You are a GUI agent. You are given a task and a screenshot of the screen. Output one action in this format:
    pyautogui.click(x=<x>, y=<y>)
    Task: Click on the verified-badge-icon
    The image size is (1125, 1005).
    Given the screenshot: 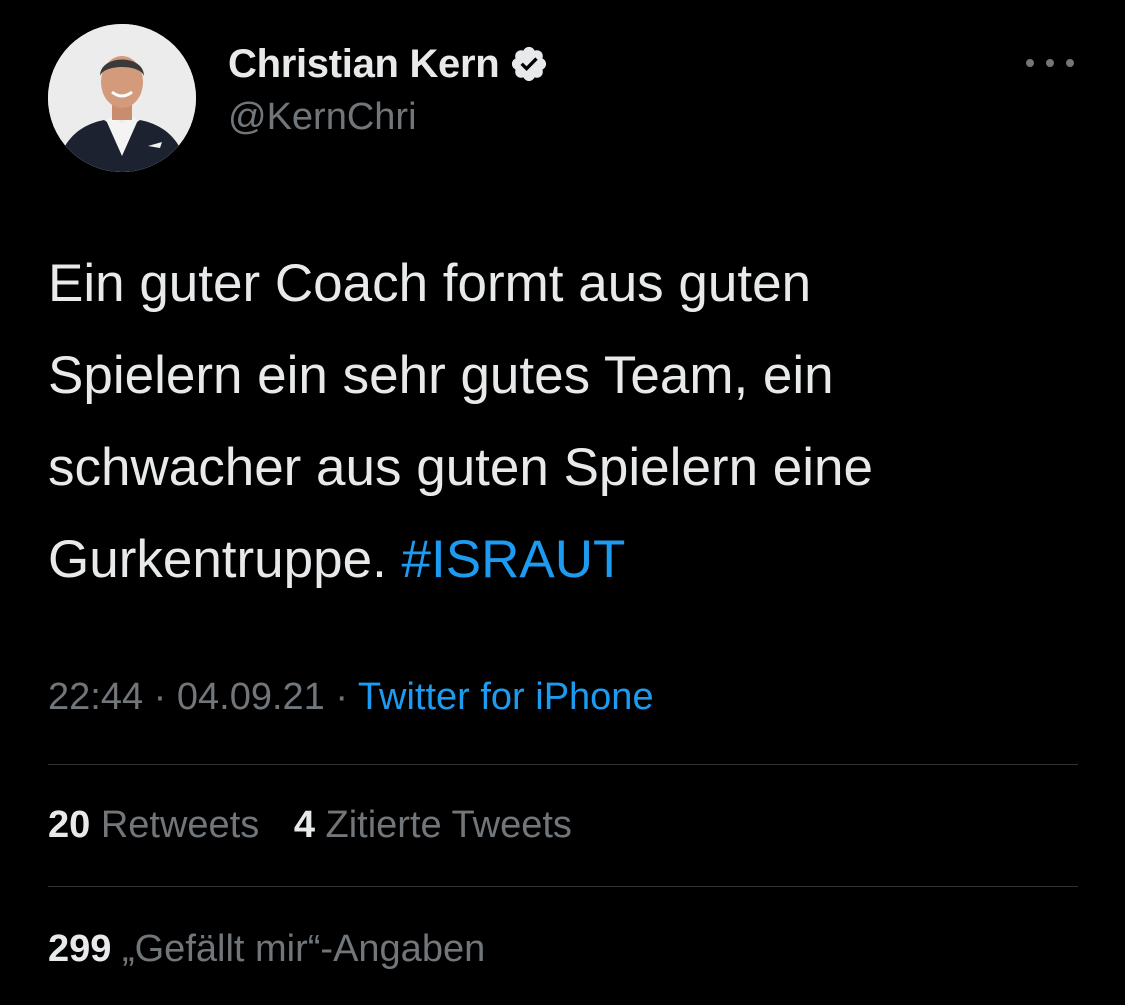 What is the action you would take?
    pyautogui.click(x=529, y=64)
    